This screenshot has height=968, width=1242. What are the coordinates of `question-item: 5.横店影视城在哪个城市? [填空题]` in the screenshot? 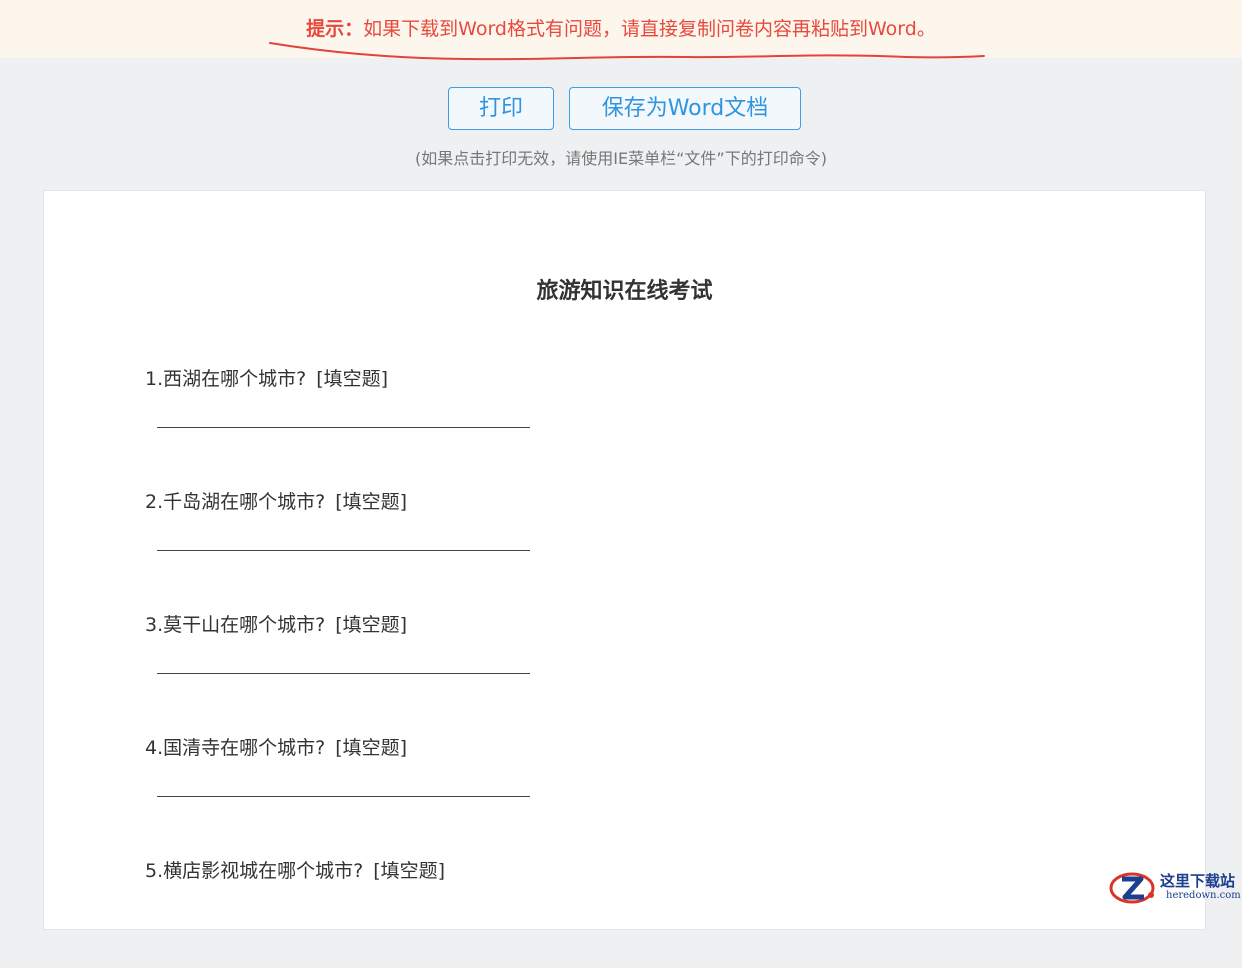 It's located at (495, 913).